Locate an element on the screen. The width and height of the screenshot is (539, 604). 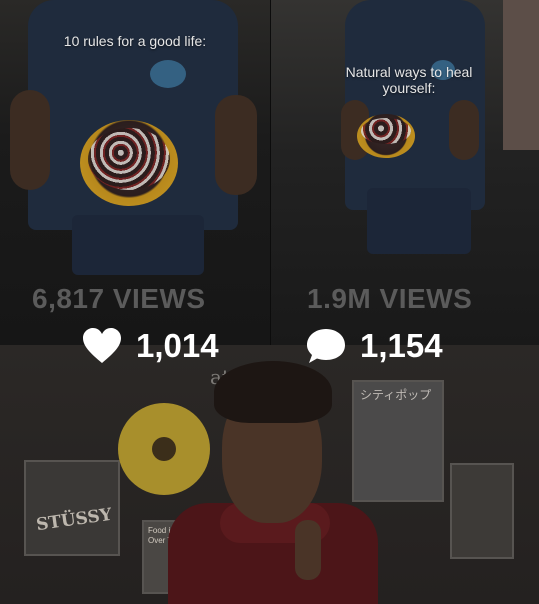
poster-japanese: シティポップ is located at coordinates (398, 441).